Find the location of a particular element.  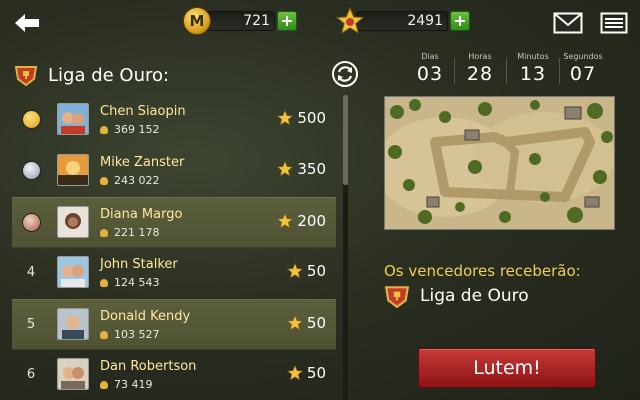

leaderboard-row: 1 Chen Siaopin 369 152 500 is located at coordinates (174, 119).